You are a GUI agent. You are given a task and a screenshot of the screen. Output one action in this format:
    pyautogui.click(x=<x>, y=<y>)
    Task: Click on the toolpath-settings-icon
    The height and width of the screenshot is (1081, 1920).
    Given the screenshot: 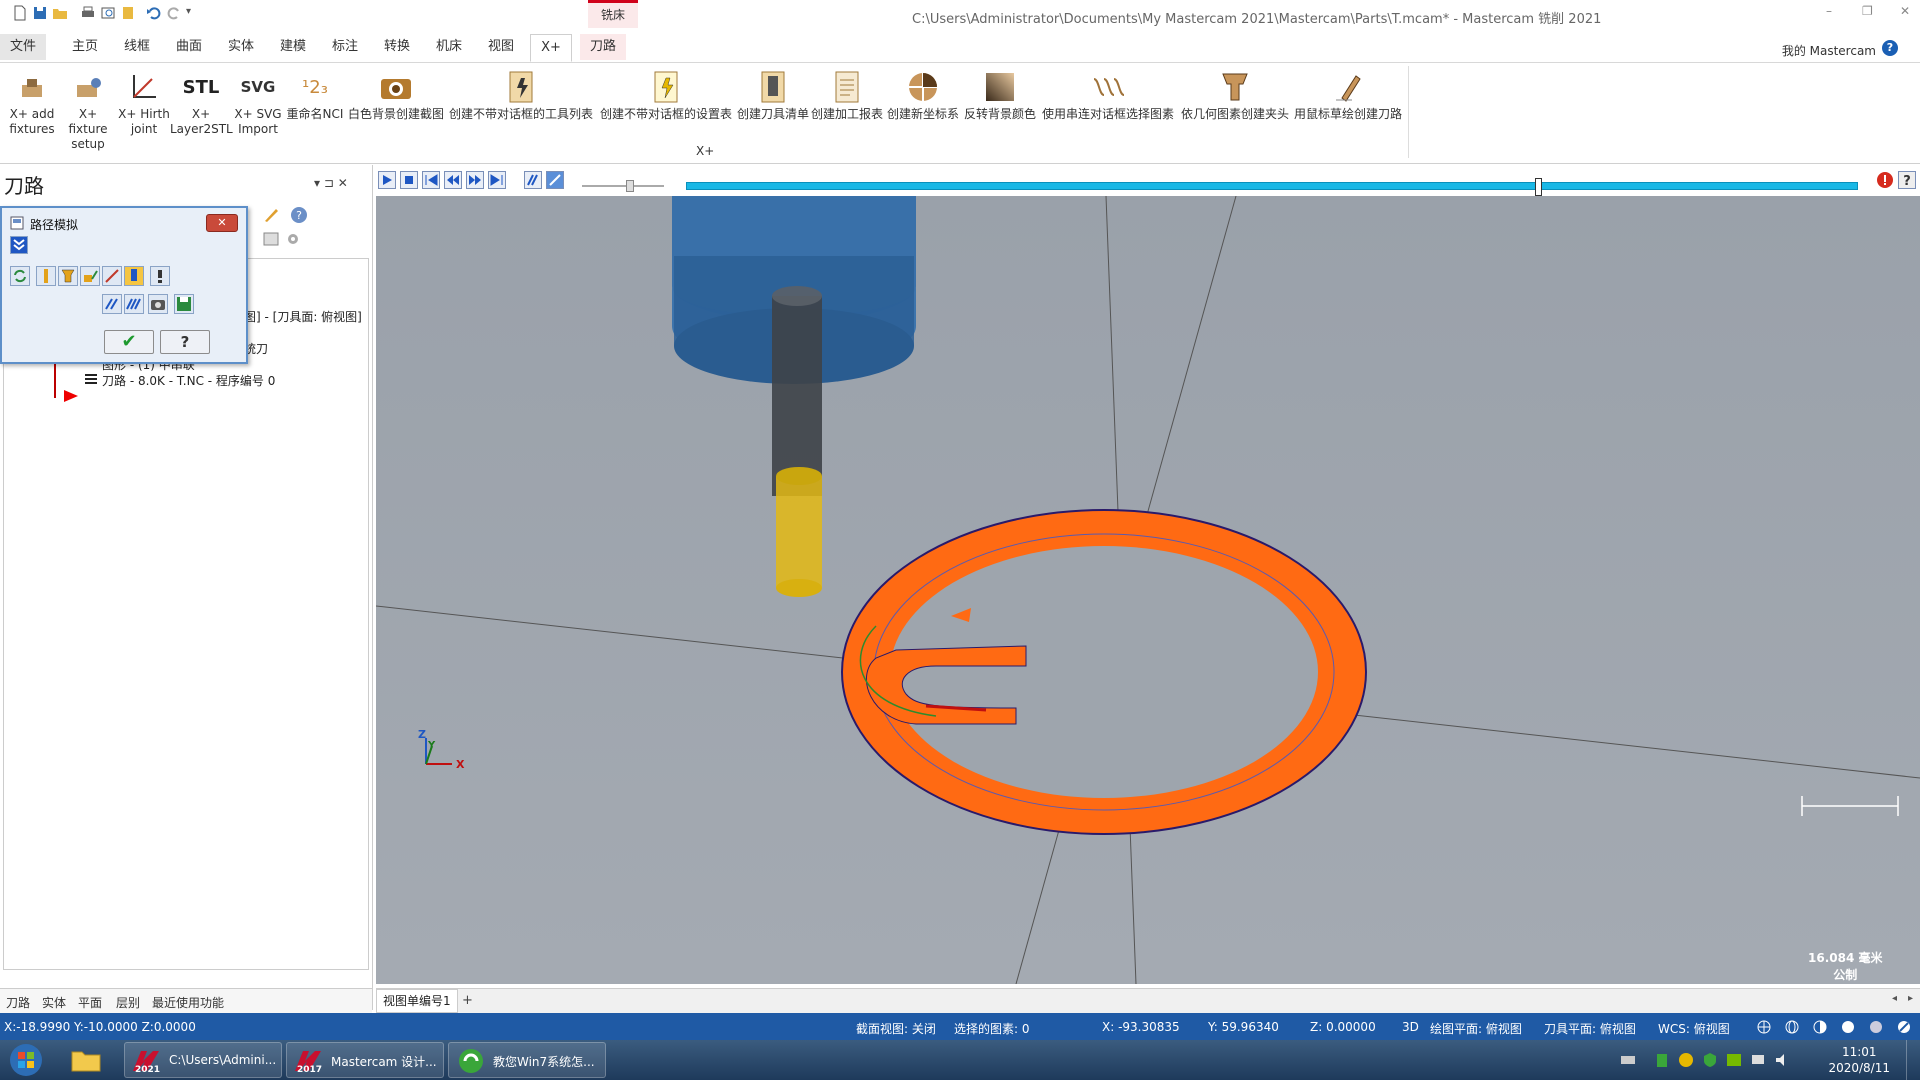 What is the action you would take?
    pyautogui.click(x=293, y=239)
    